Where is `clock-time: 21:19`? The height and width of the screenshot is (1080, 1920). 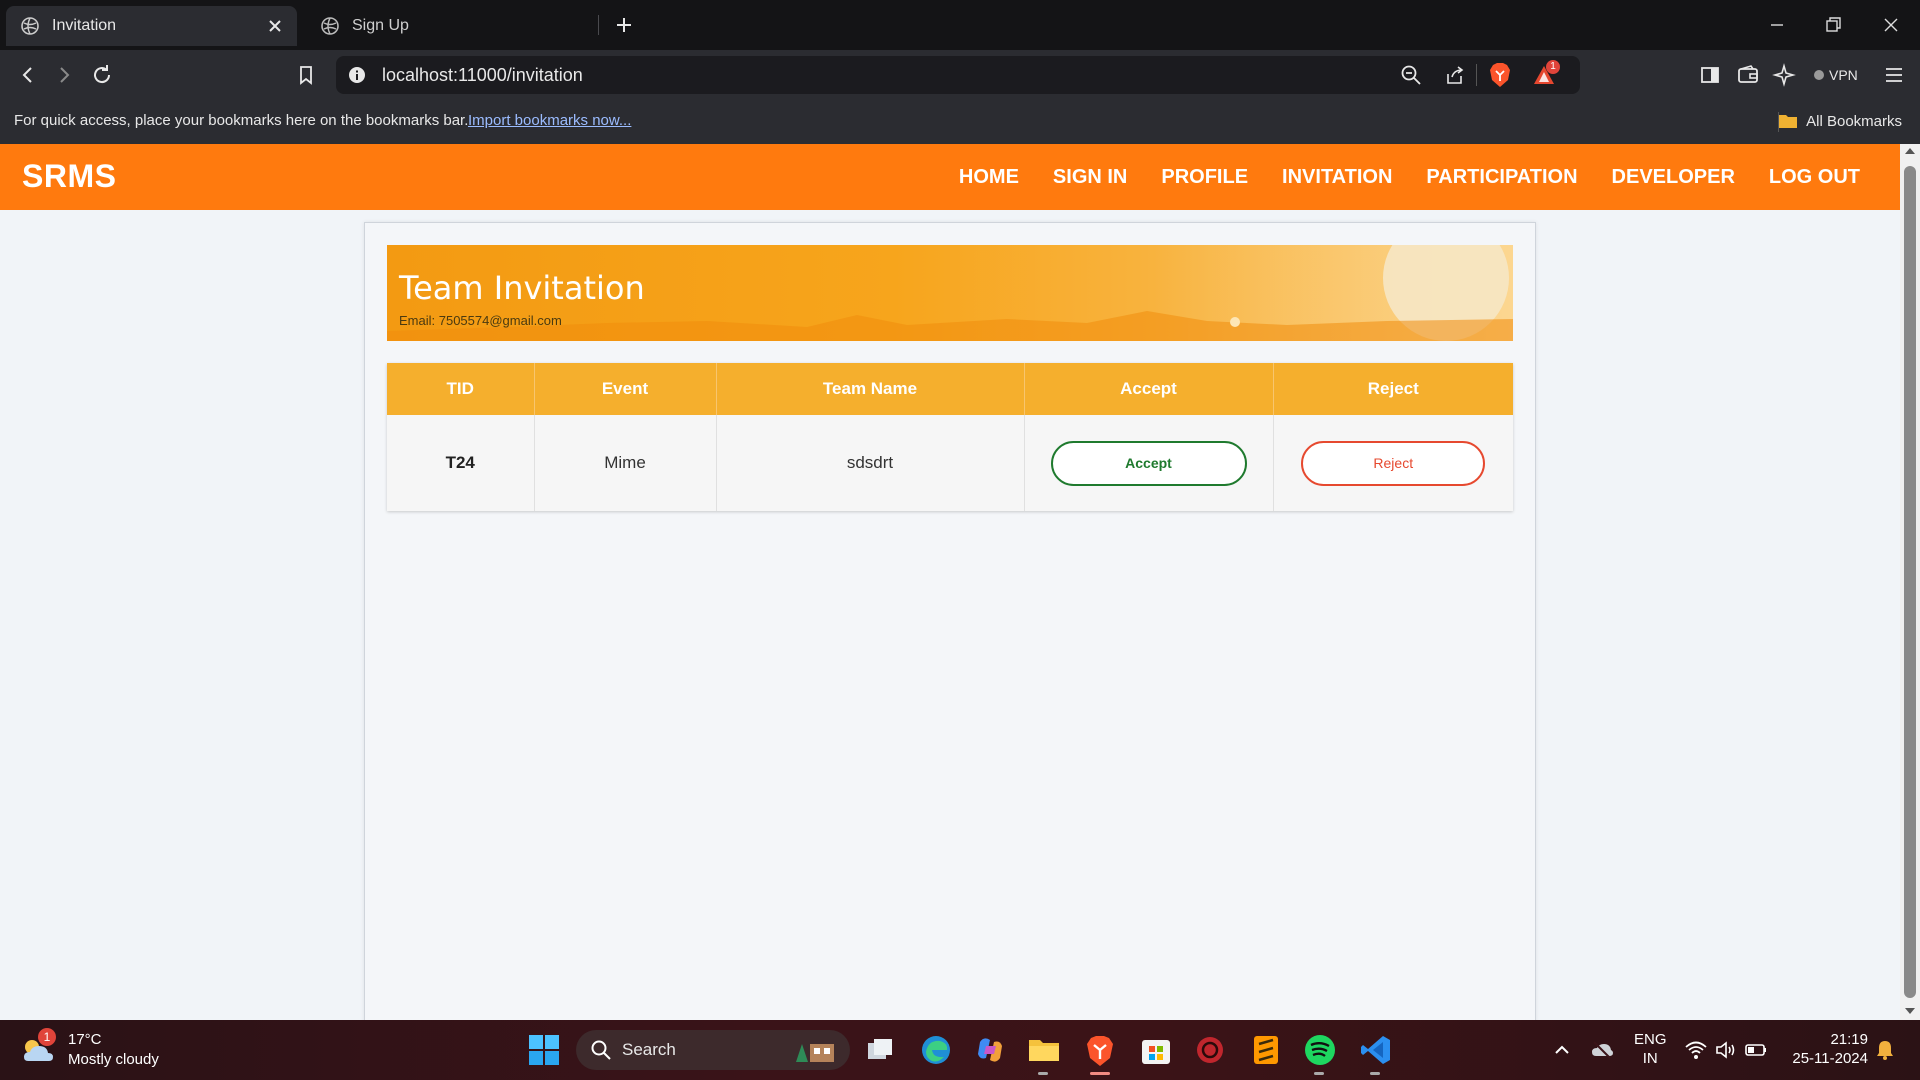
clock-time: 21:19 is located at coordinates (1849, 1039).